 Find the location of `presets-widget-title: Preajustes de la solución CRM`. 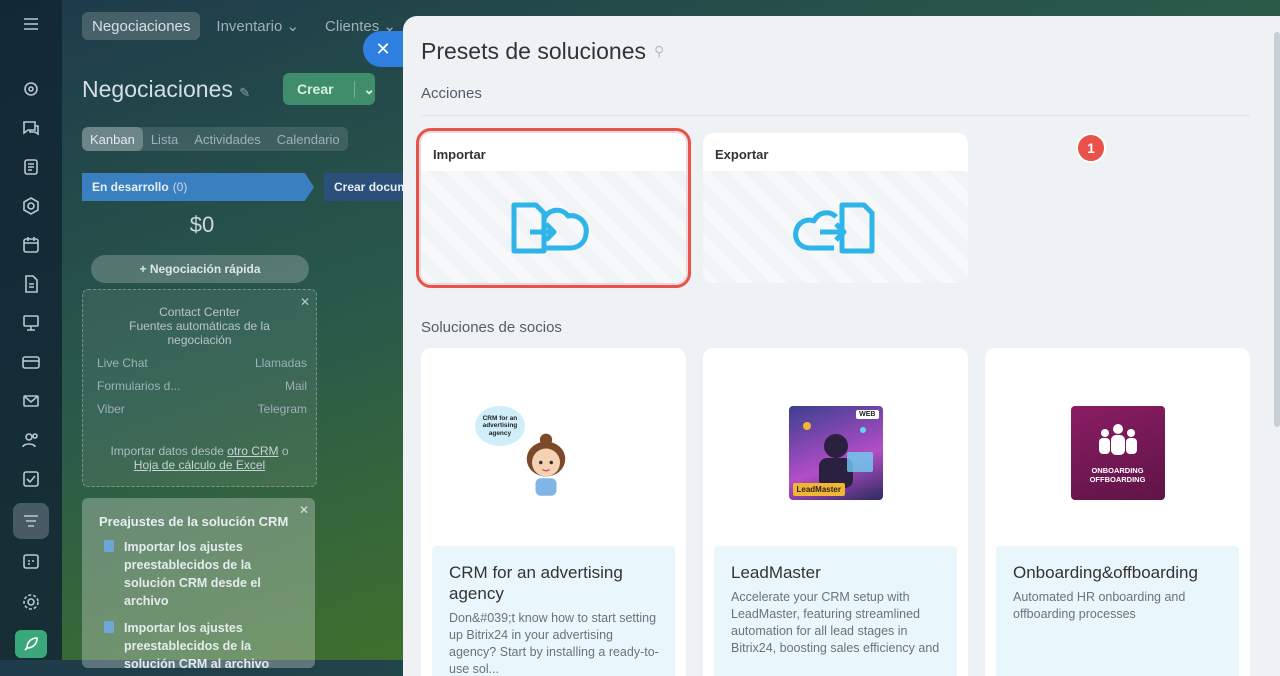

presets-widget-title: Preajustes de la solución CRM is located at coordinates (194, 521).